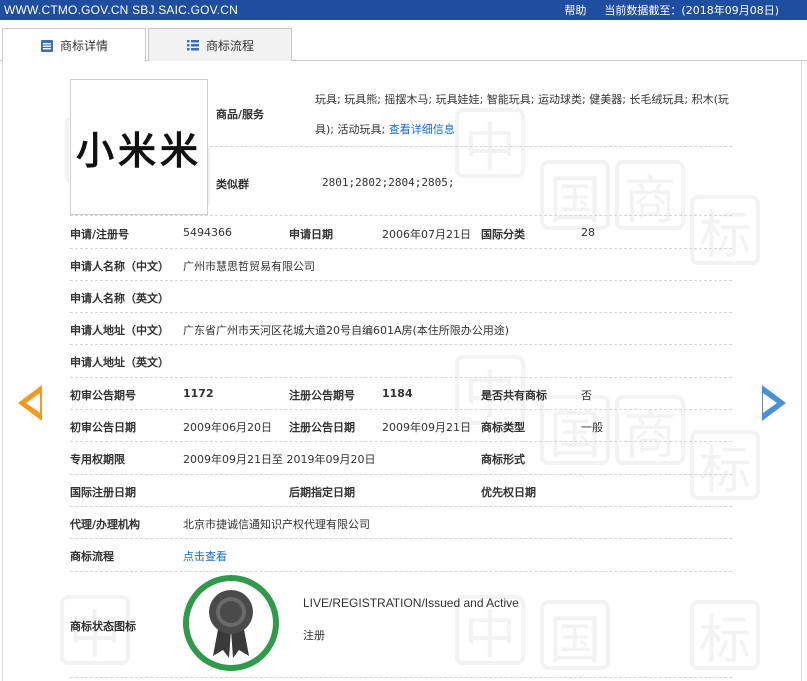  Describe the element at coordinates (229, 45) in the screenshot. I see `tab-label: 商标流程` at that location.